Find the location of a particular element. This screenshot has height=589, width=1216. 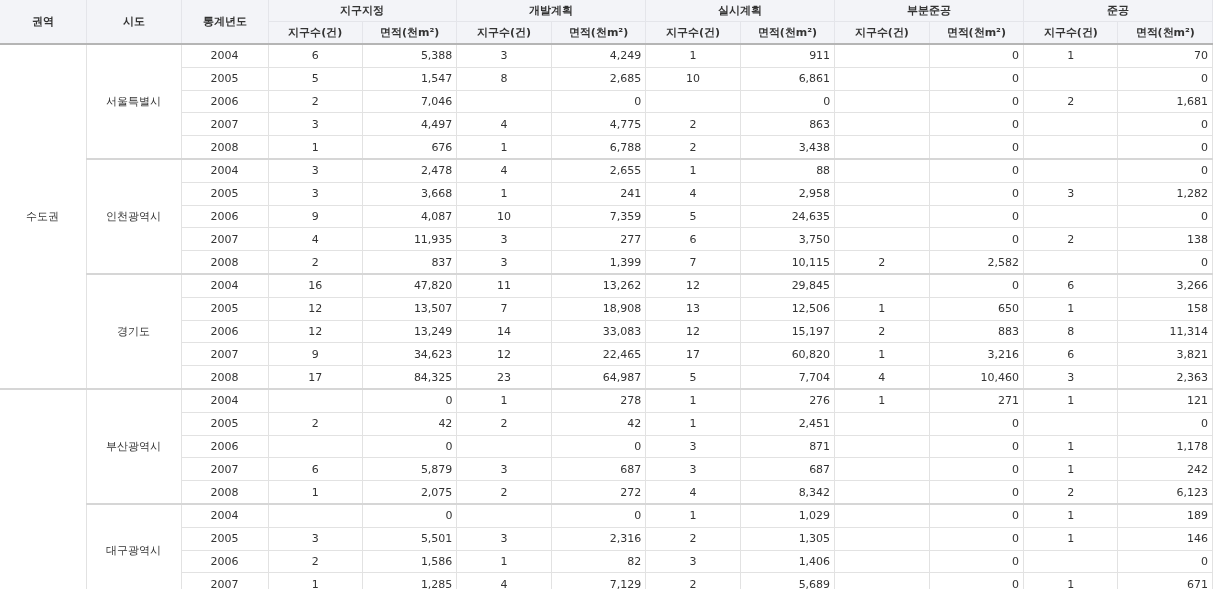

column-group-header: 준공 is located at coordinates (1118, 10).